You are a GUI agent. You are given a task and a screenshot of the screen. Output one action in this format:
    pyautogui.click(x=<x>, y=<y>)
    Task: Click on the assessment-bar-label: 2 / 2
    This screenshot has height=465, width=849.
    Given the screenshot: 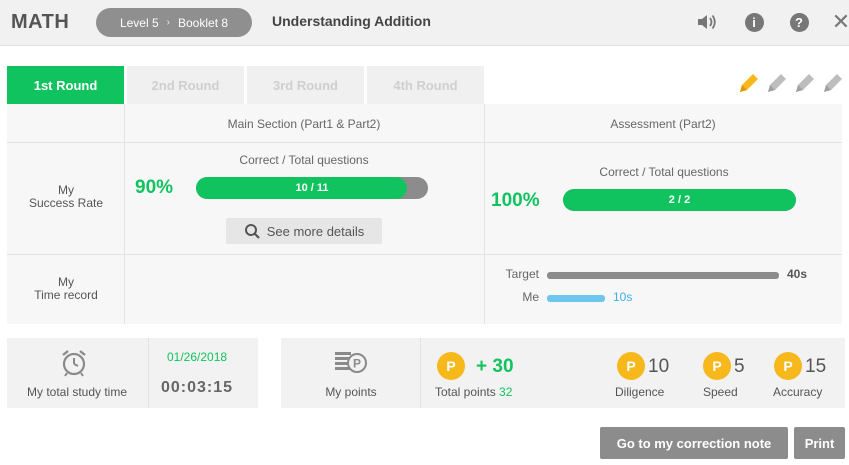 What is the action you would take?
    pyautogui.click(x=679, y=200)
    